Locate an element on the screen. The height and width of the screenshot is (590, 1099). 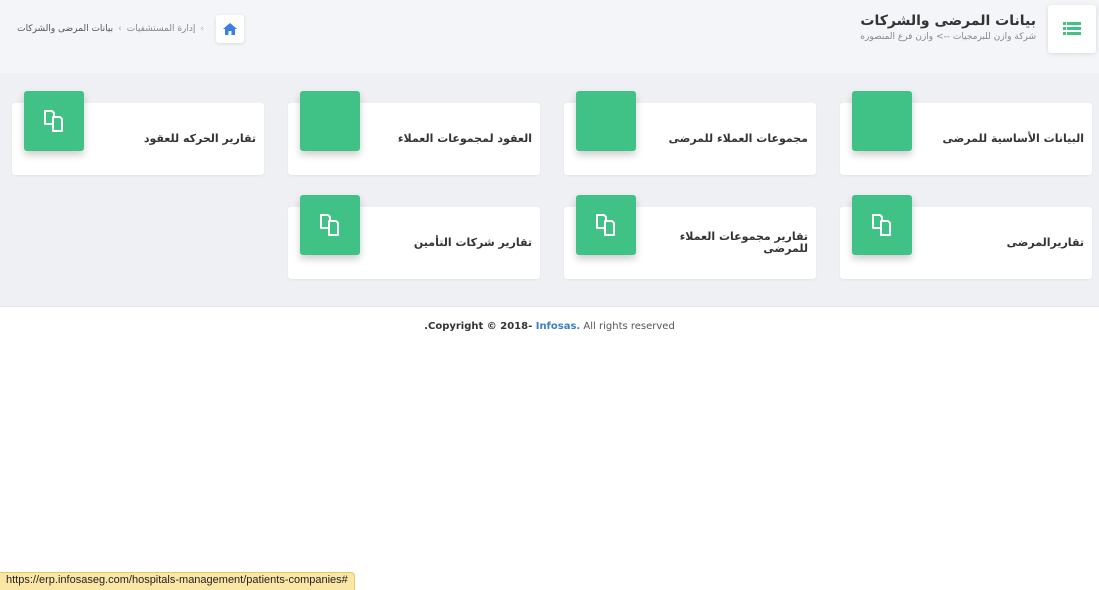
home-button is located at coordinates (230, 29).